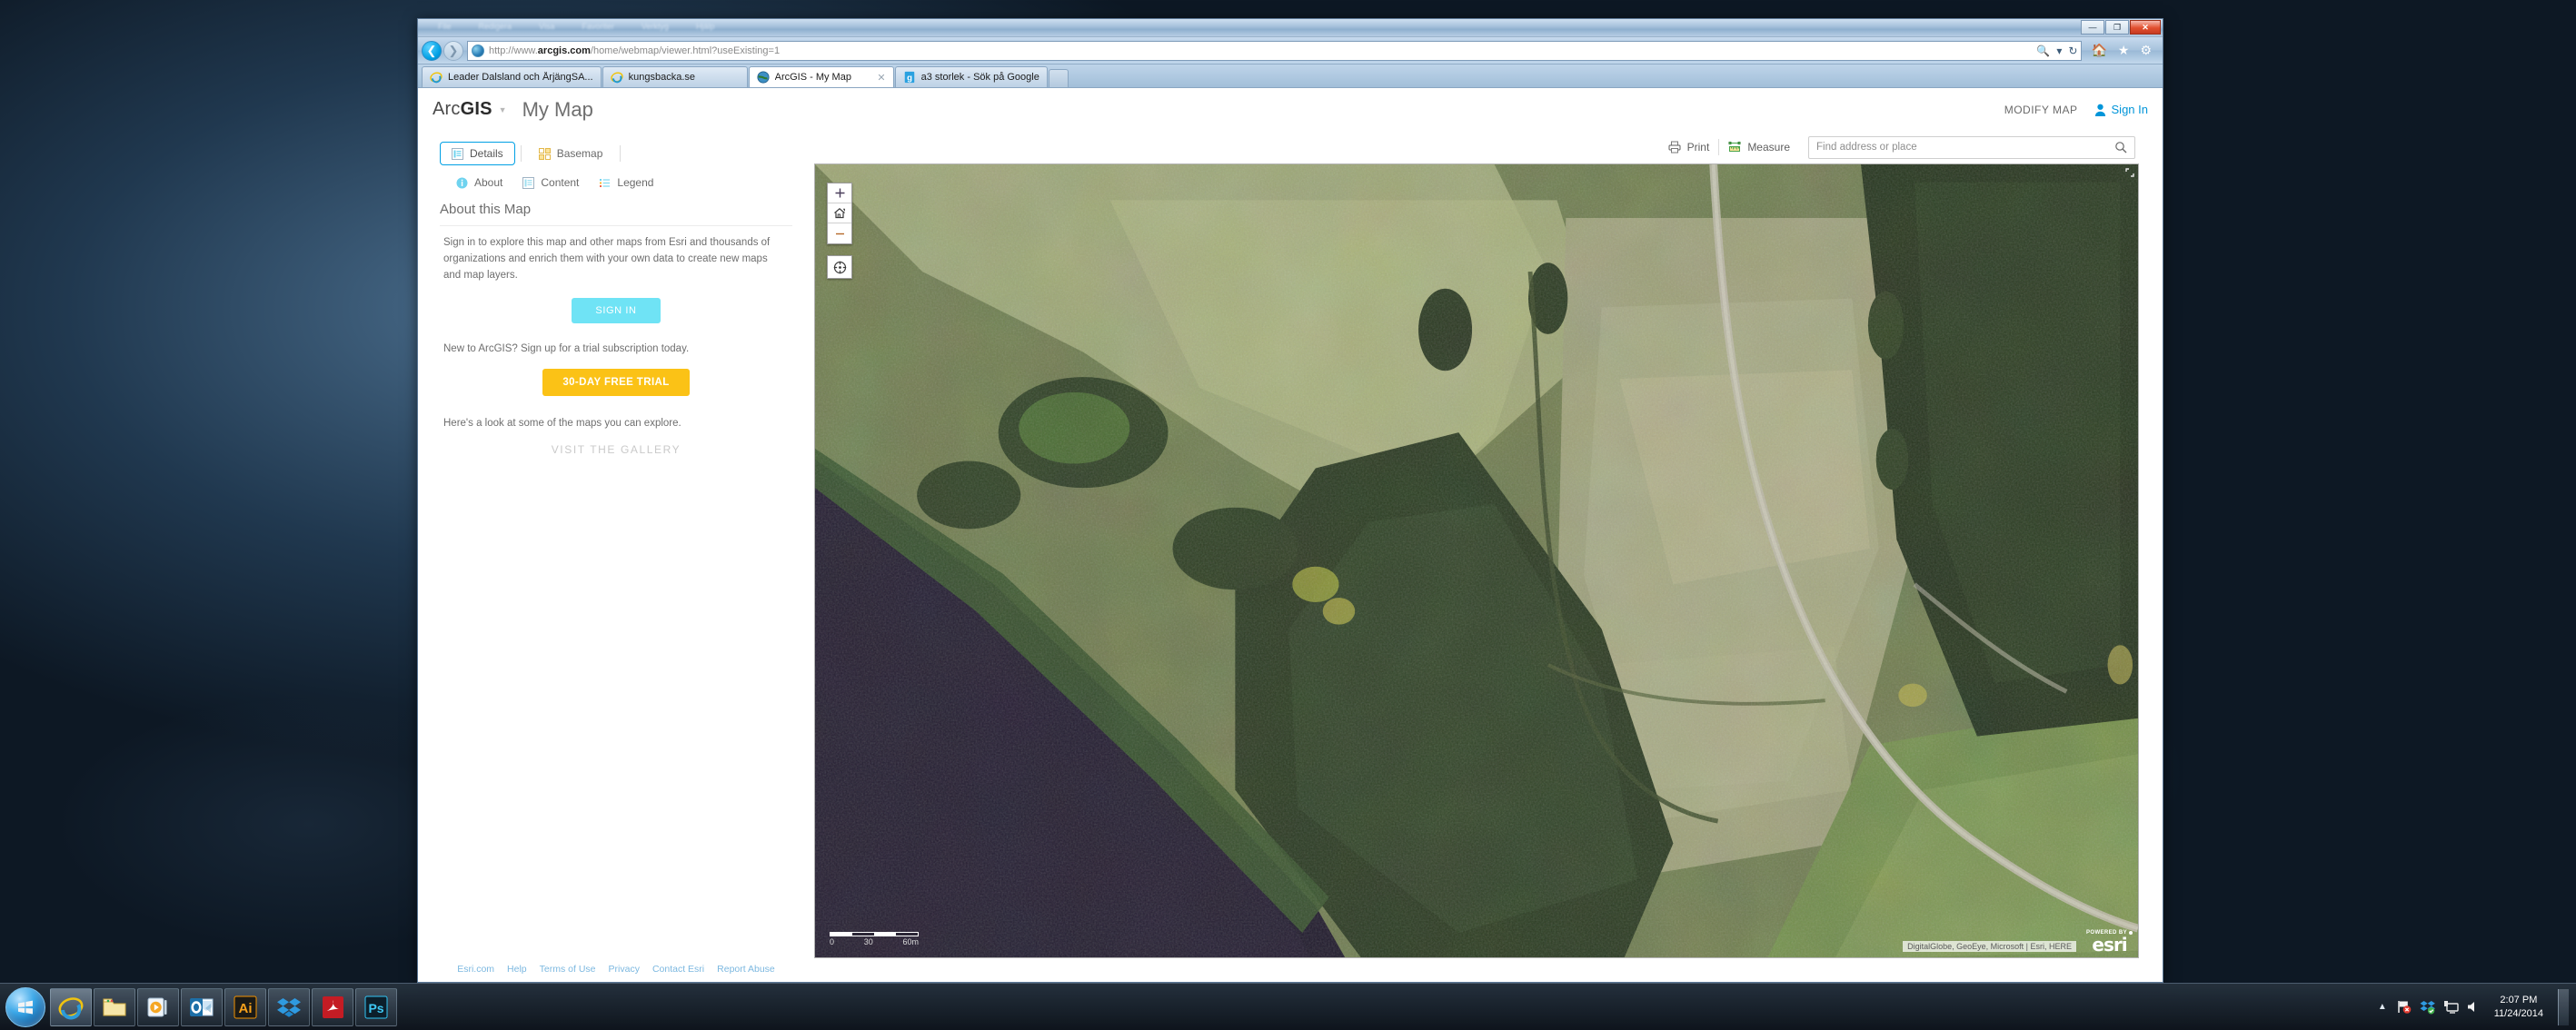 The height and width of the screenshot is (1030, 2576). What do you see at coordinates (453, 50) in the screenshot?
I see `forward-arrow-icon: ❯` at bounding box center [453, 50].